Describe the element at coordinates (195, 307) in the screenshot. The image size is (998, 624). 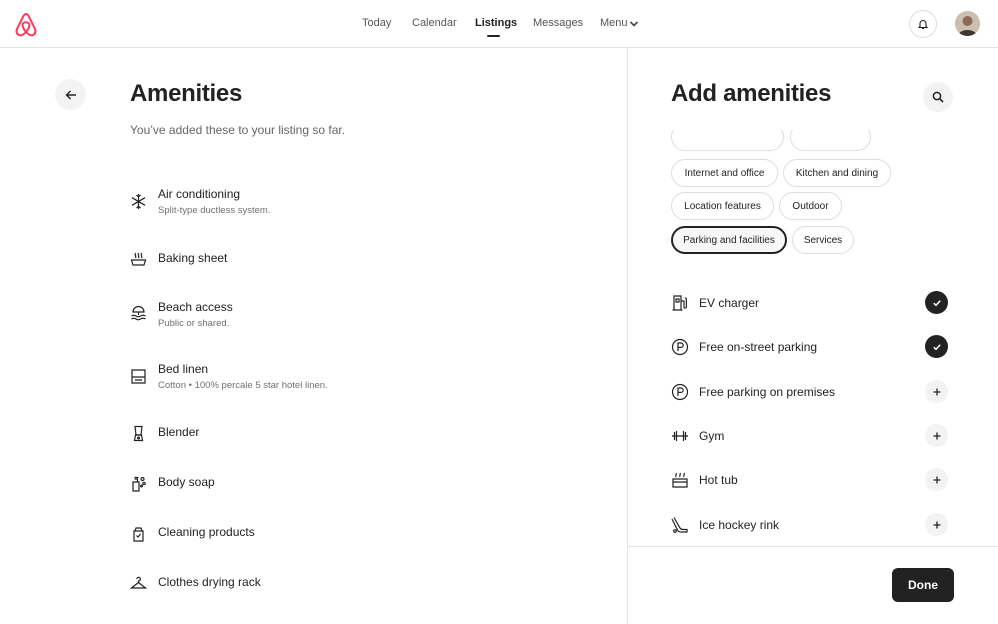
I see `amenity-name: Beach access` at that location.